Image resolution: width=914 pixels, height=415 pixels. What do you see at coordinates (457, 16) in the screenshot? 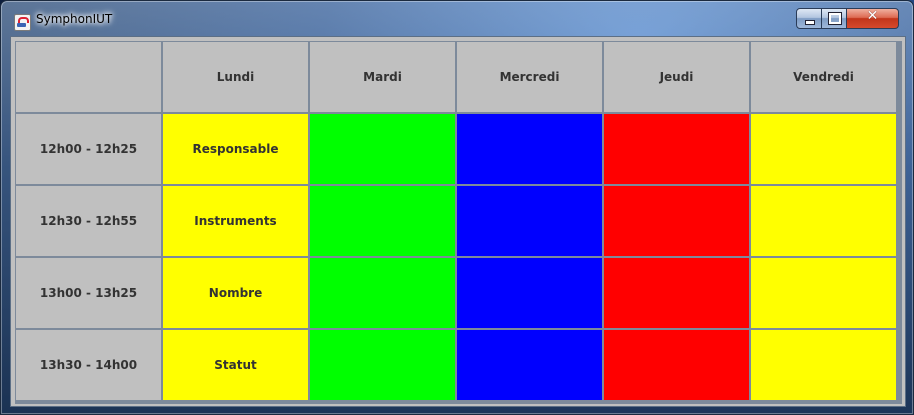
I see `title-bar: SymphonIUT ✕` at bounding box center [457, 16].